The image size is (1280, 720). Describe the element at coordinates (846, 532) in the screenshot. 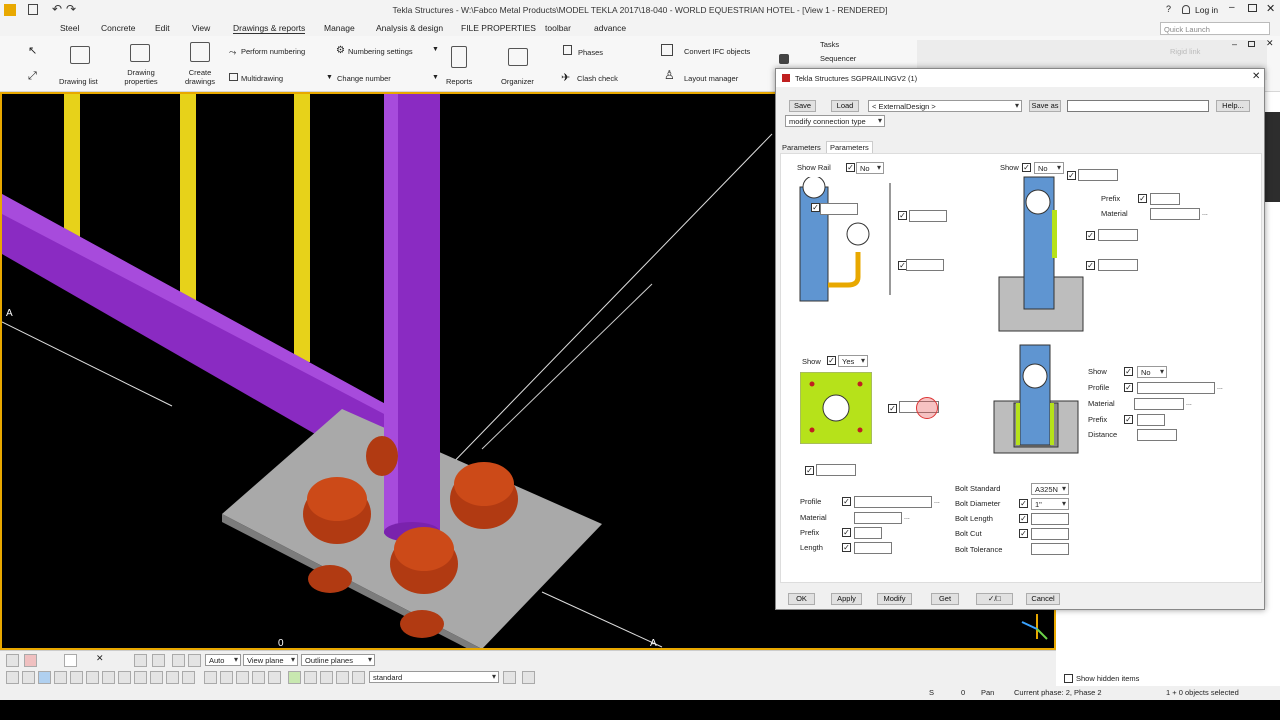

I see `prefix-checkbox: ✓` at that location.